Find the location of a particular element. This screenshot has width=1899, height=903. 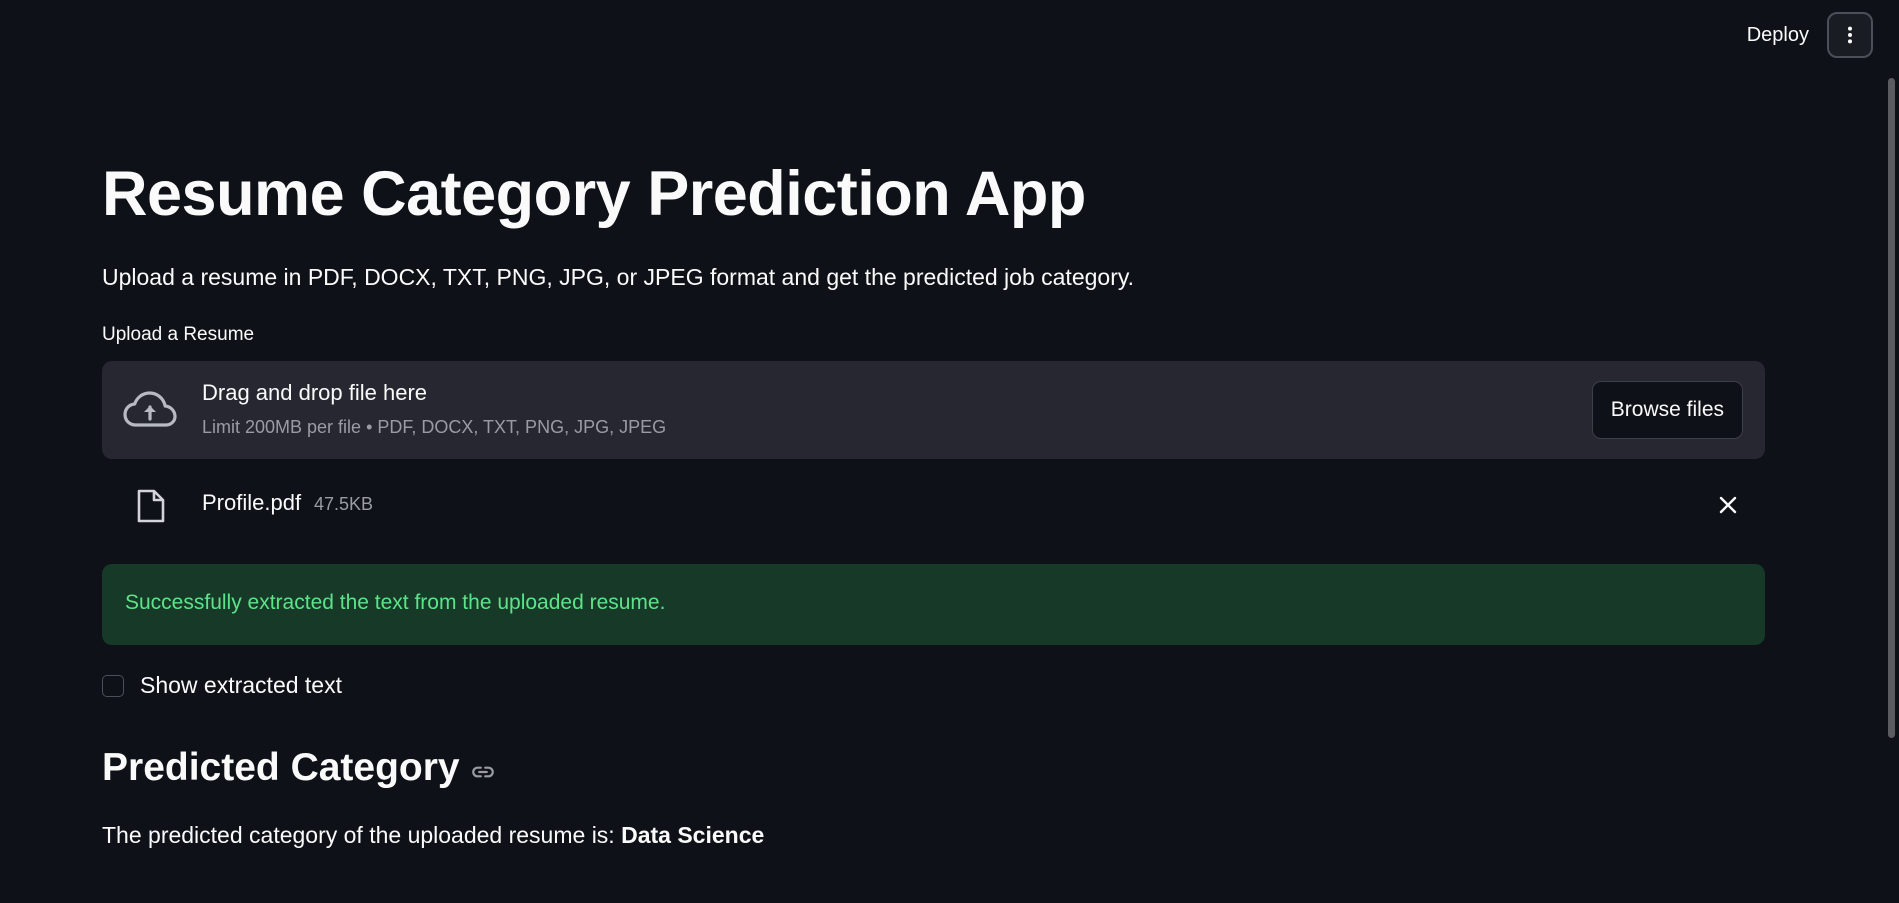

scrollbar is located at coordinates (1892, 408).